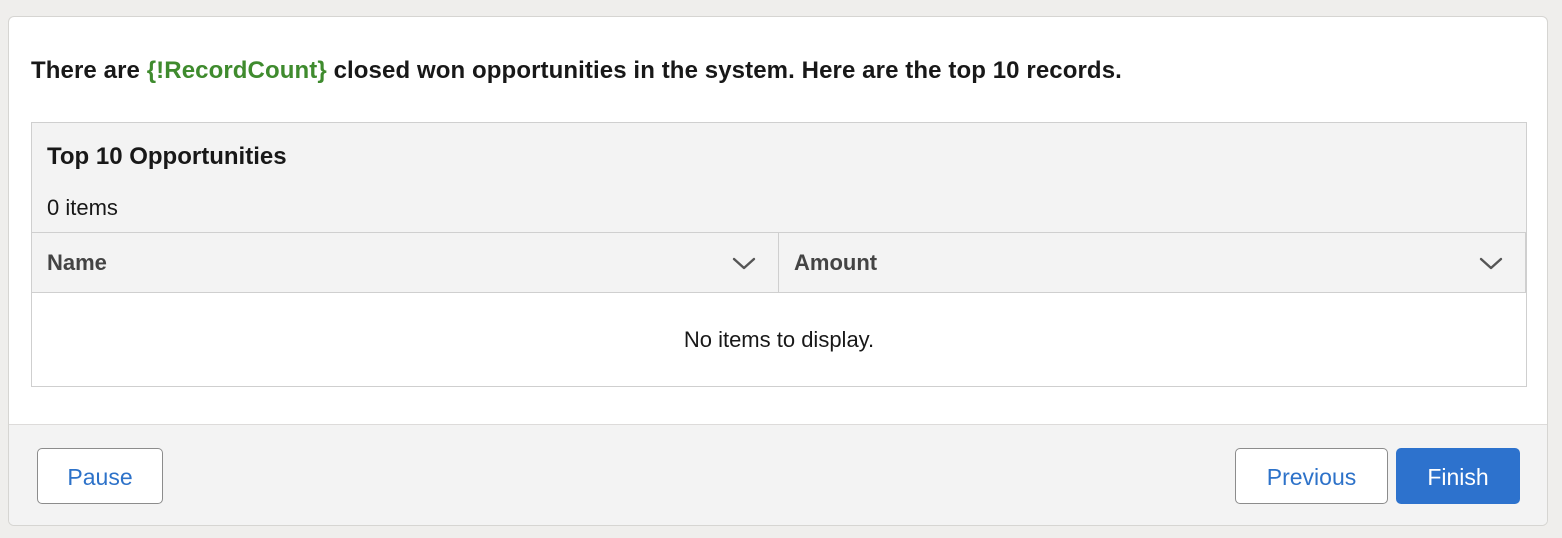 The height and width of the screenshot is (538, 1562). I want to click on pause-button: Pause, so click(100, 476).